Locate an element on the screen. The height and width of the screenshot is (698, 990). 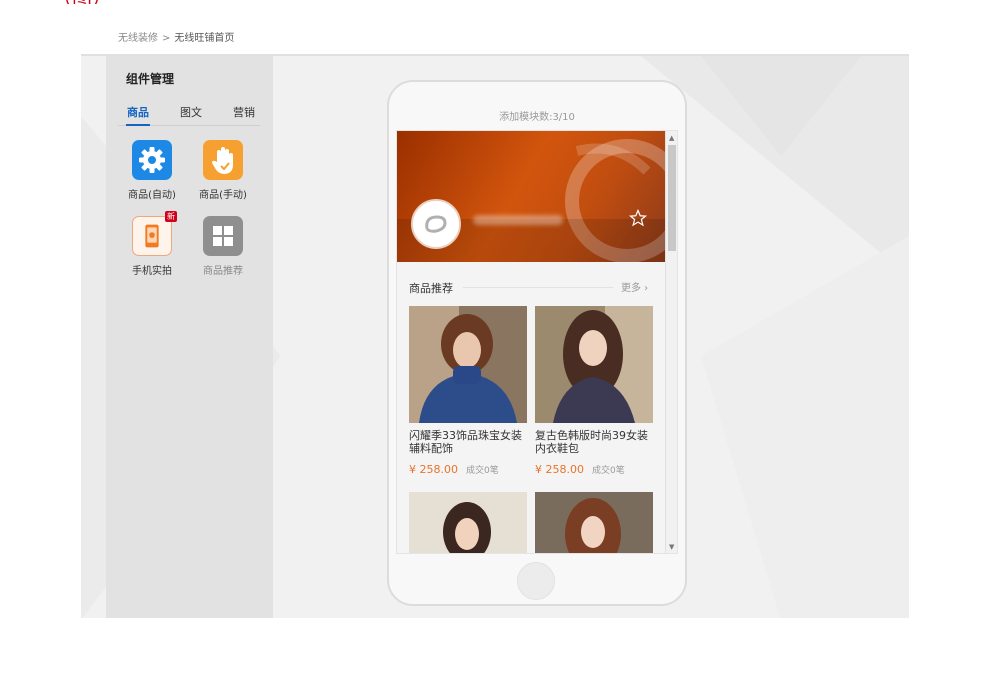
section-header: 商品推荐 更多 › is located at coordinates (531, 282).